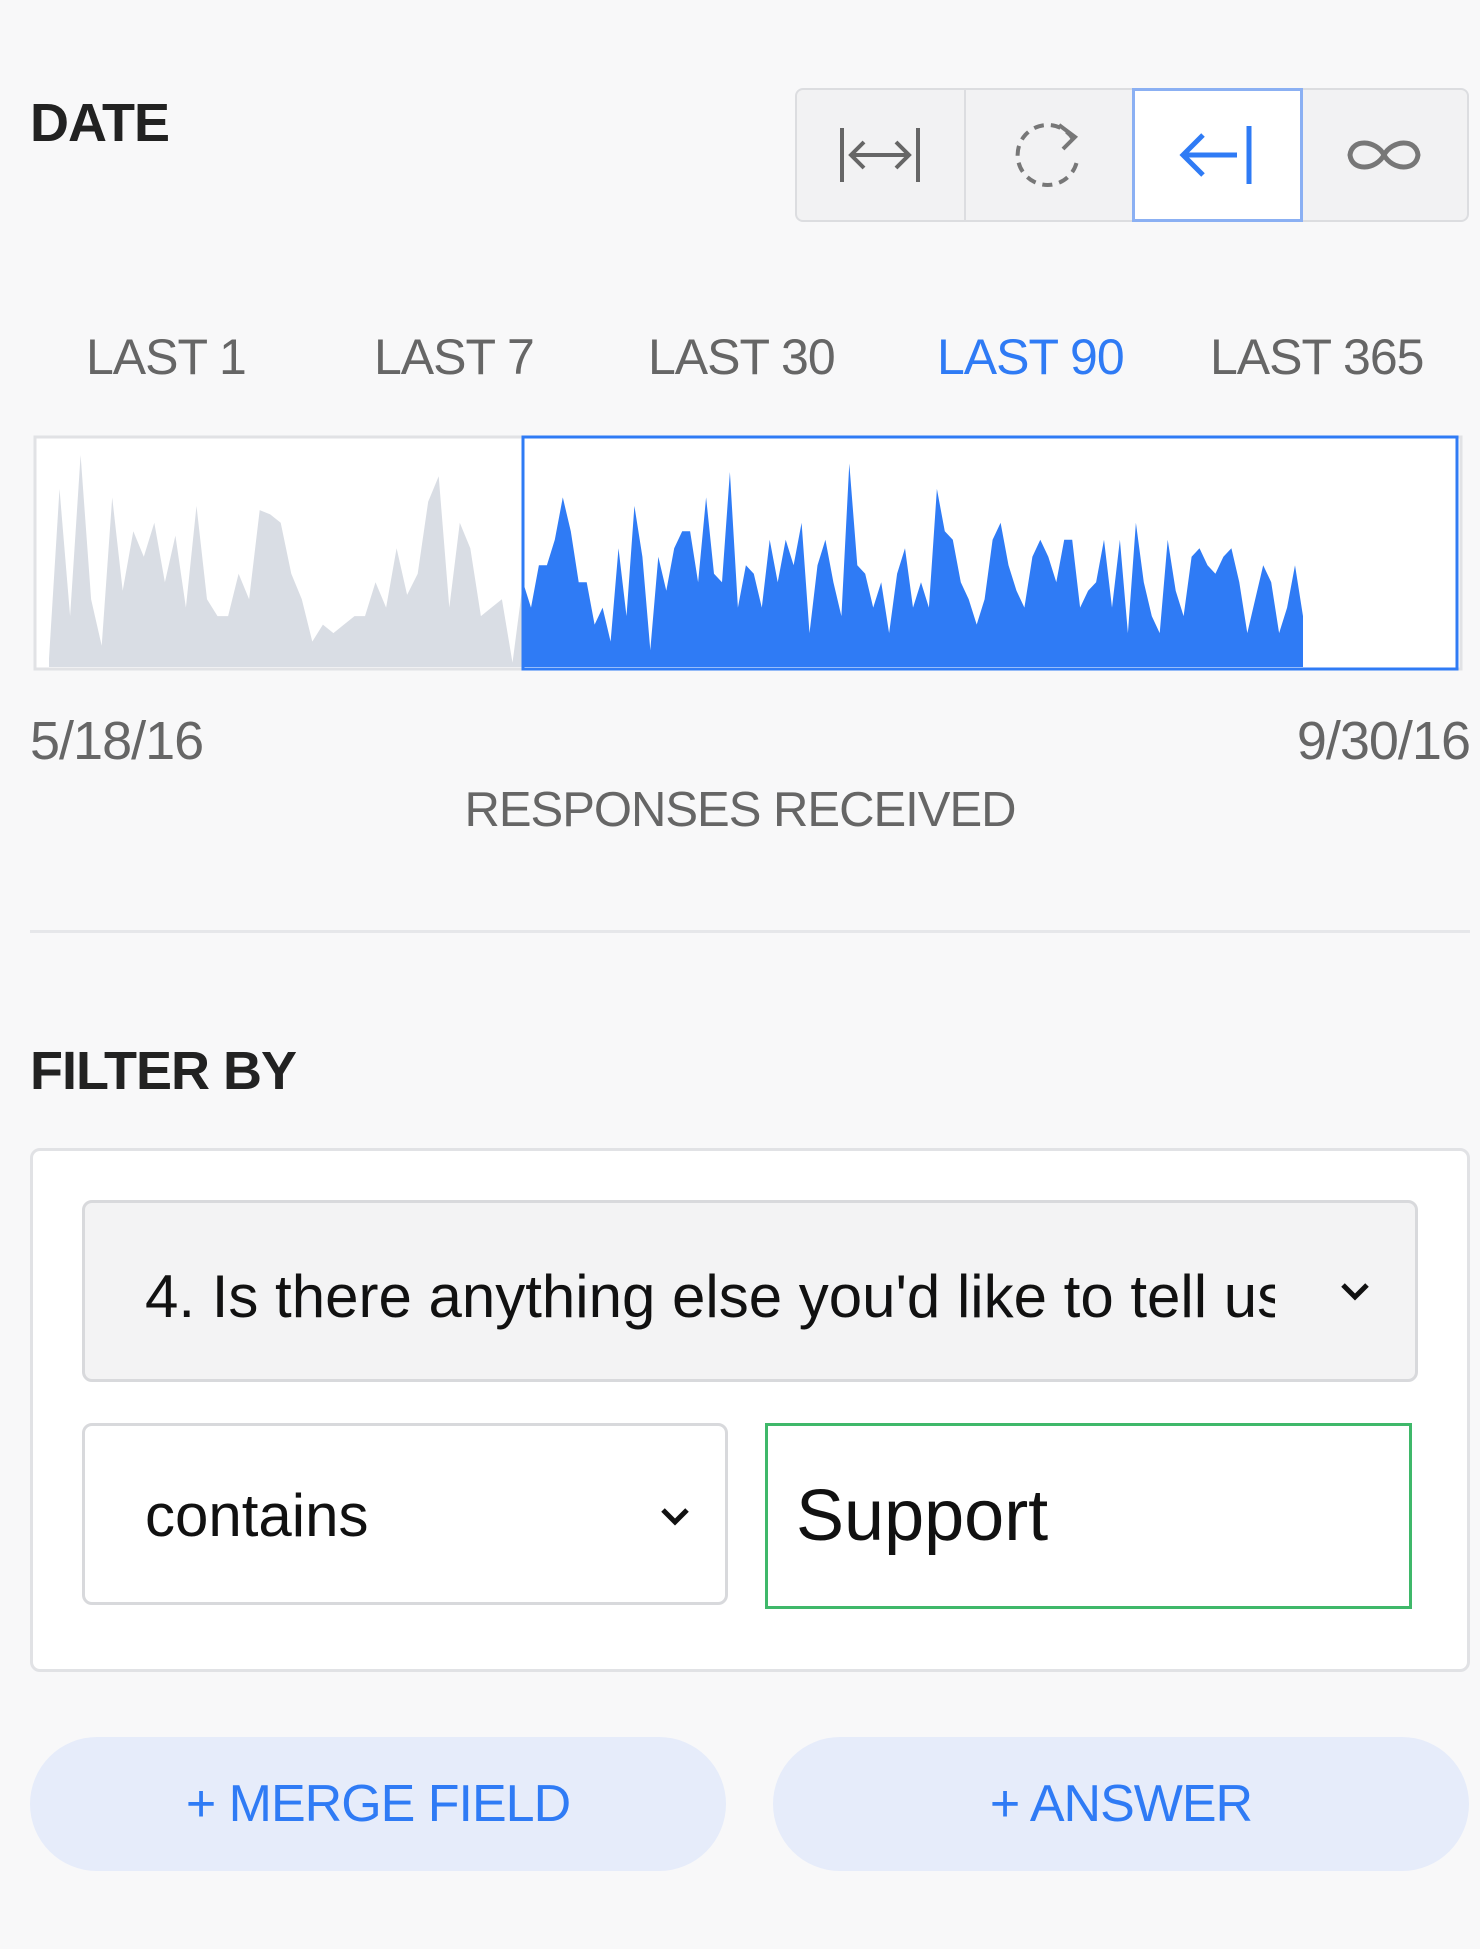  What do you see at coordinates (742, 357) in the screenshot?
I see `range-tab-last-30: LAST 30` at bounding box center [742, 357].